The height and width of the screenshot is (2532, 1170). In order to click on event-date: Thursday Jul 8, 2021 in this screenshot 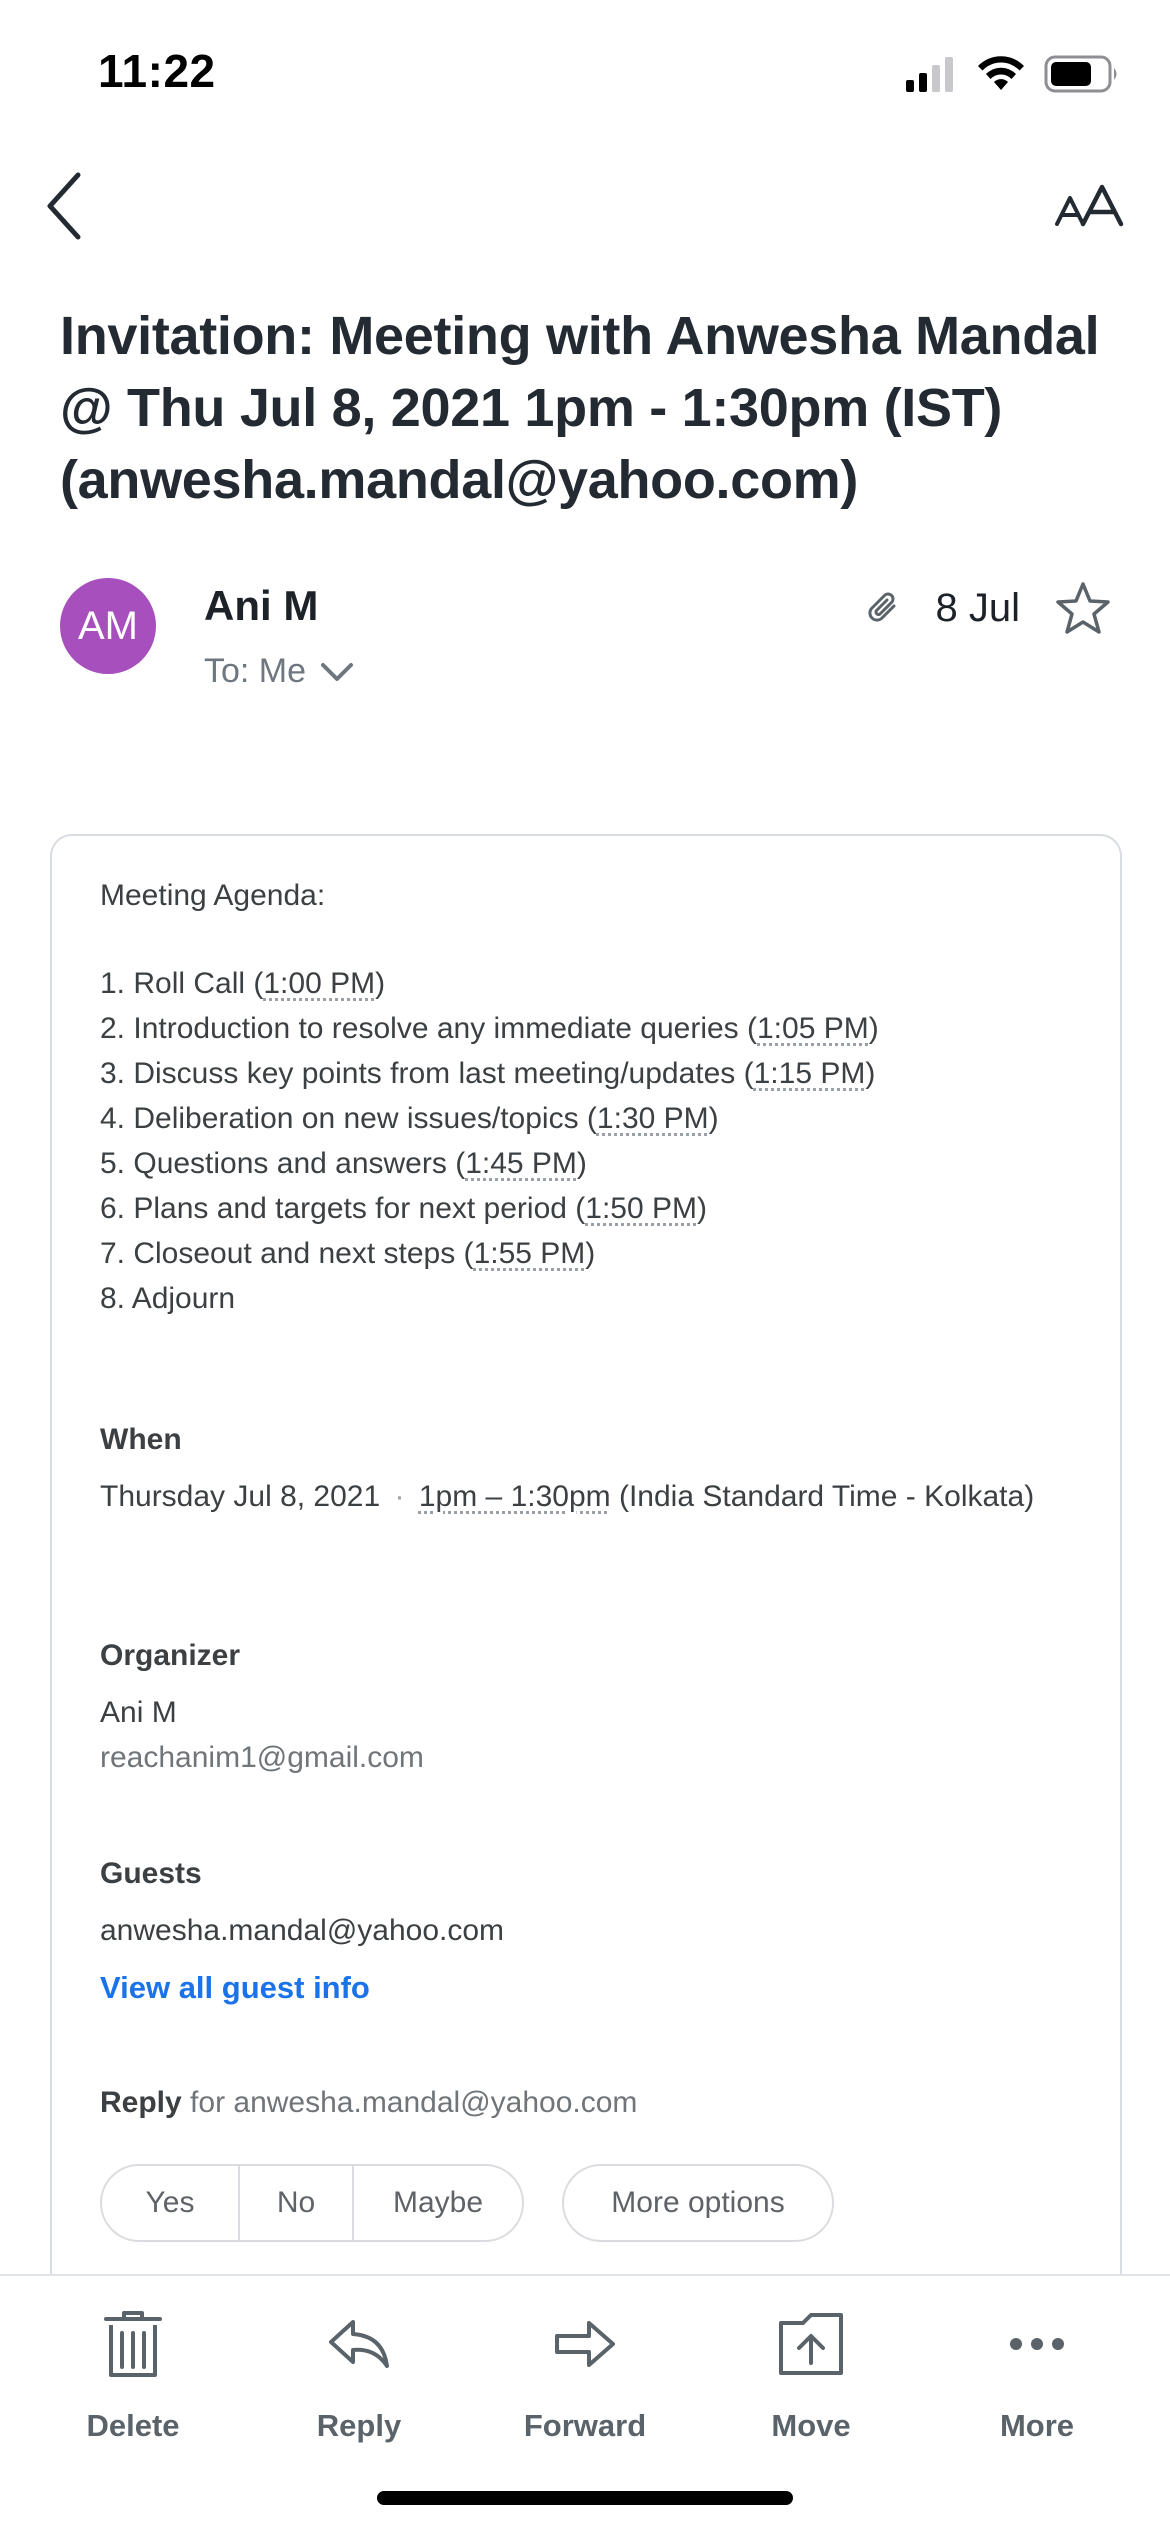, I will do `click(240, 1496)`.